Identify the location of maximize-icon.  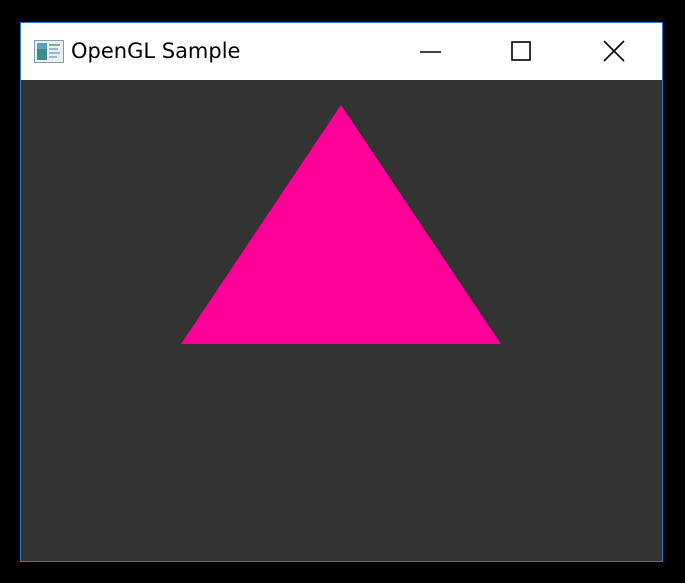
(521, 51).